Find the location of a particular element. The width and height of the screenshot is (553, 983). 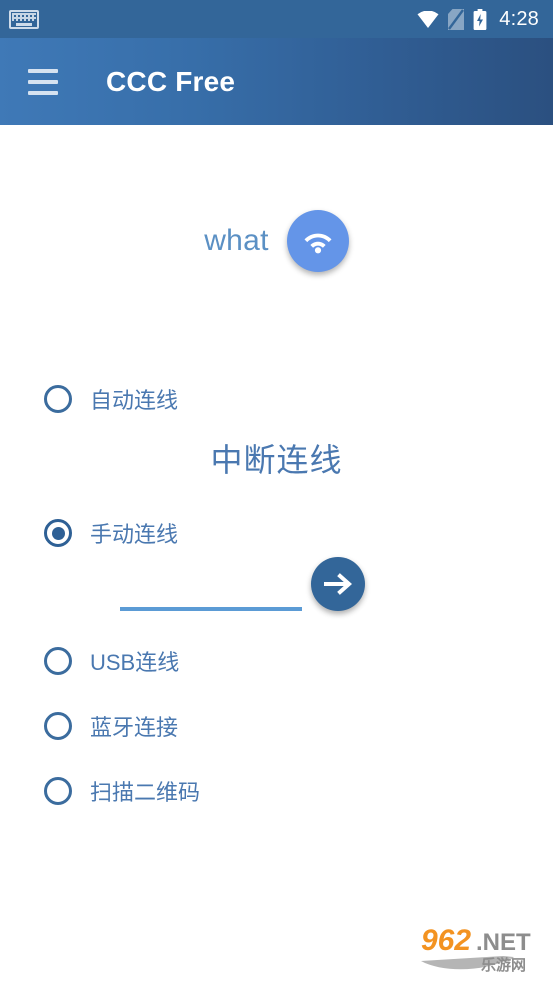

manual-connect-input is located at coordinates (211, 594).